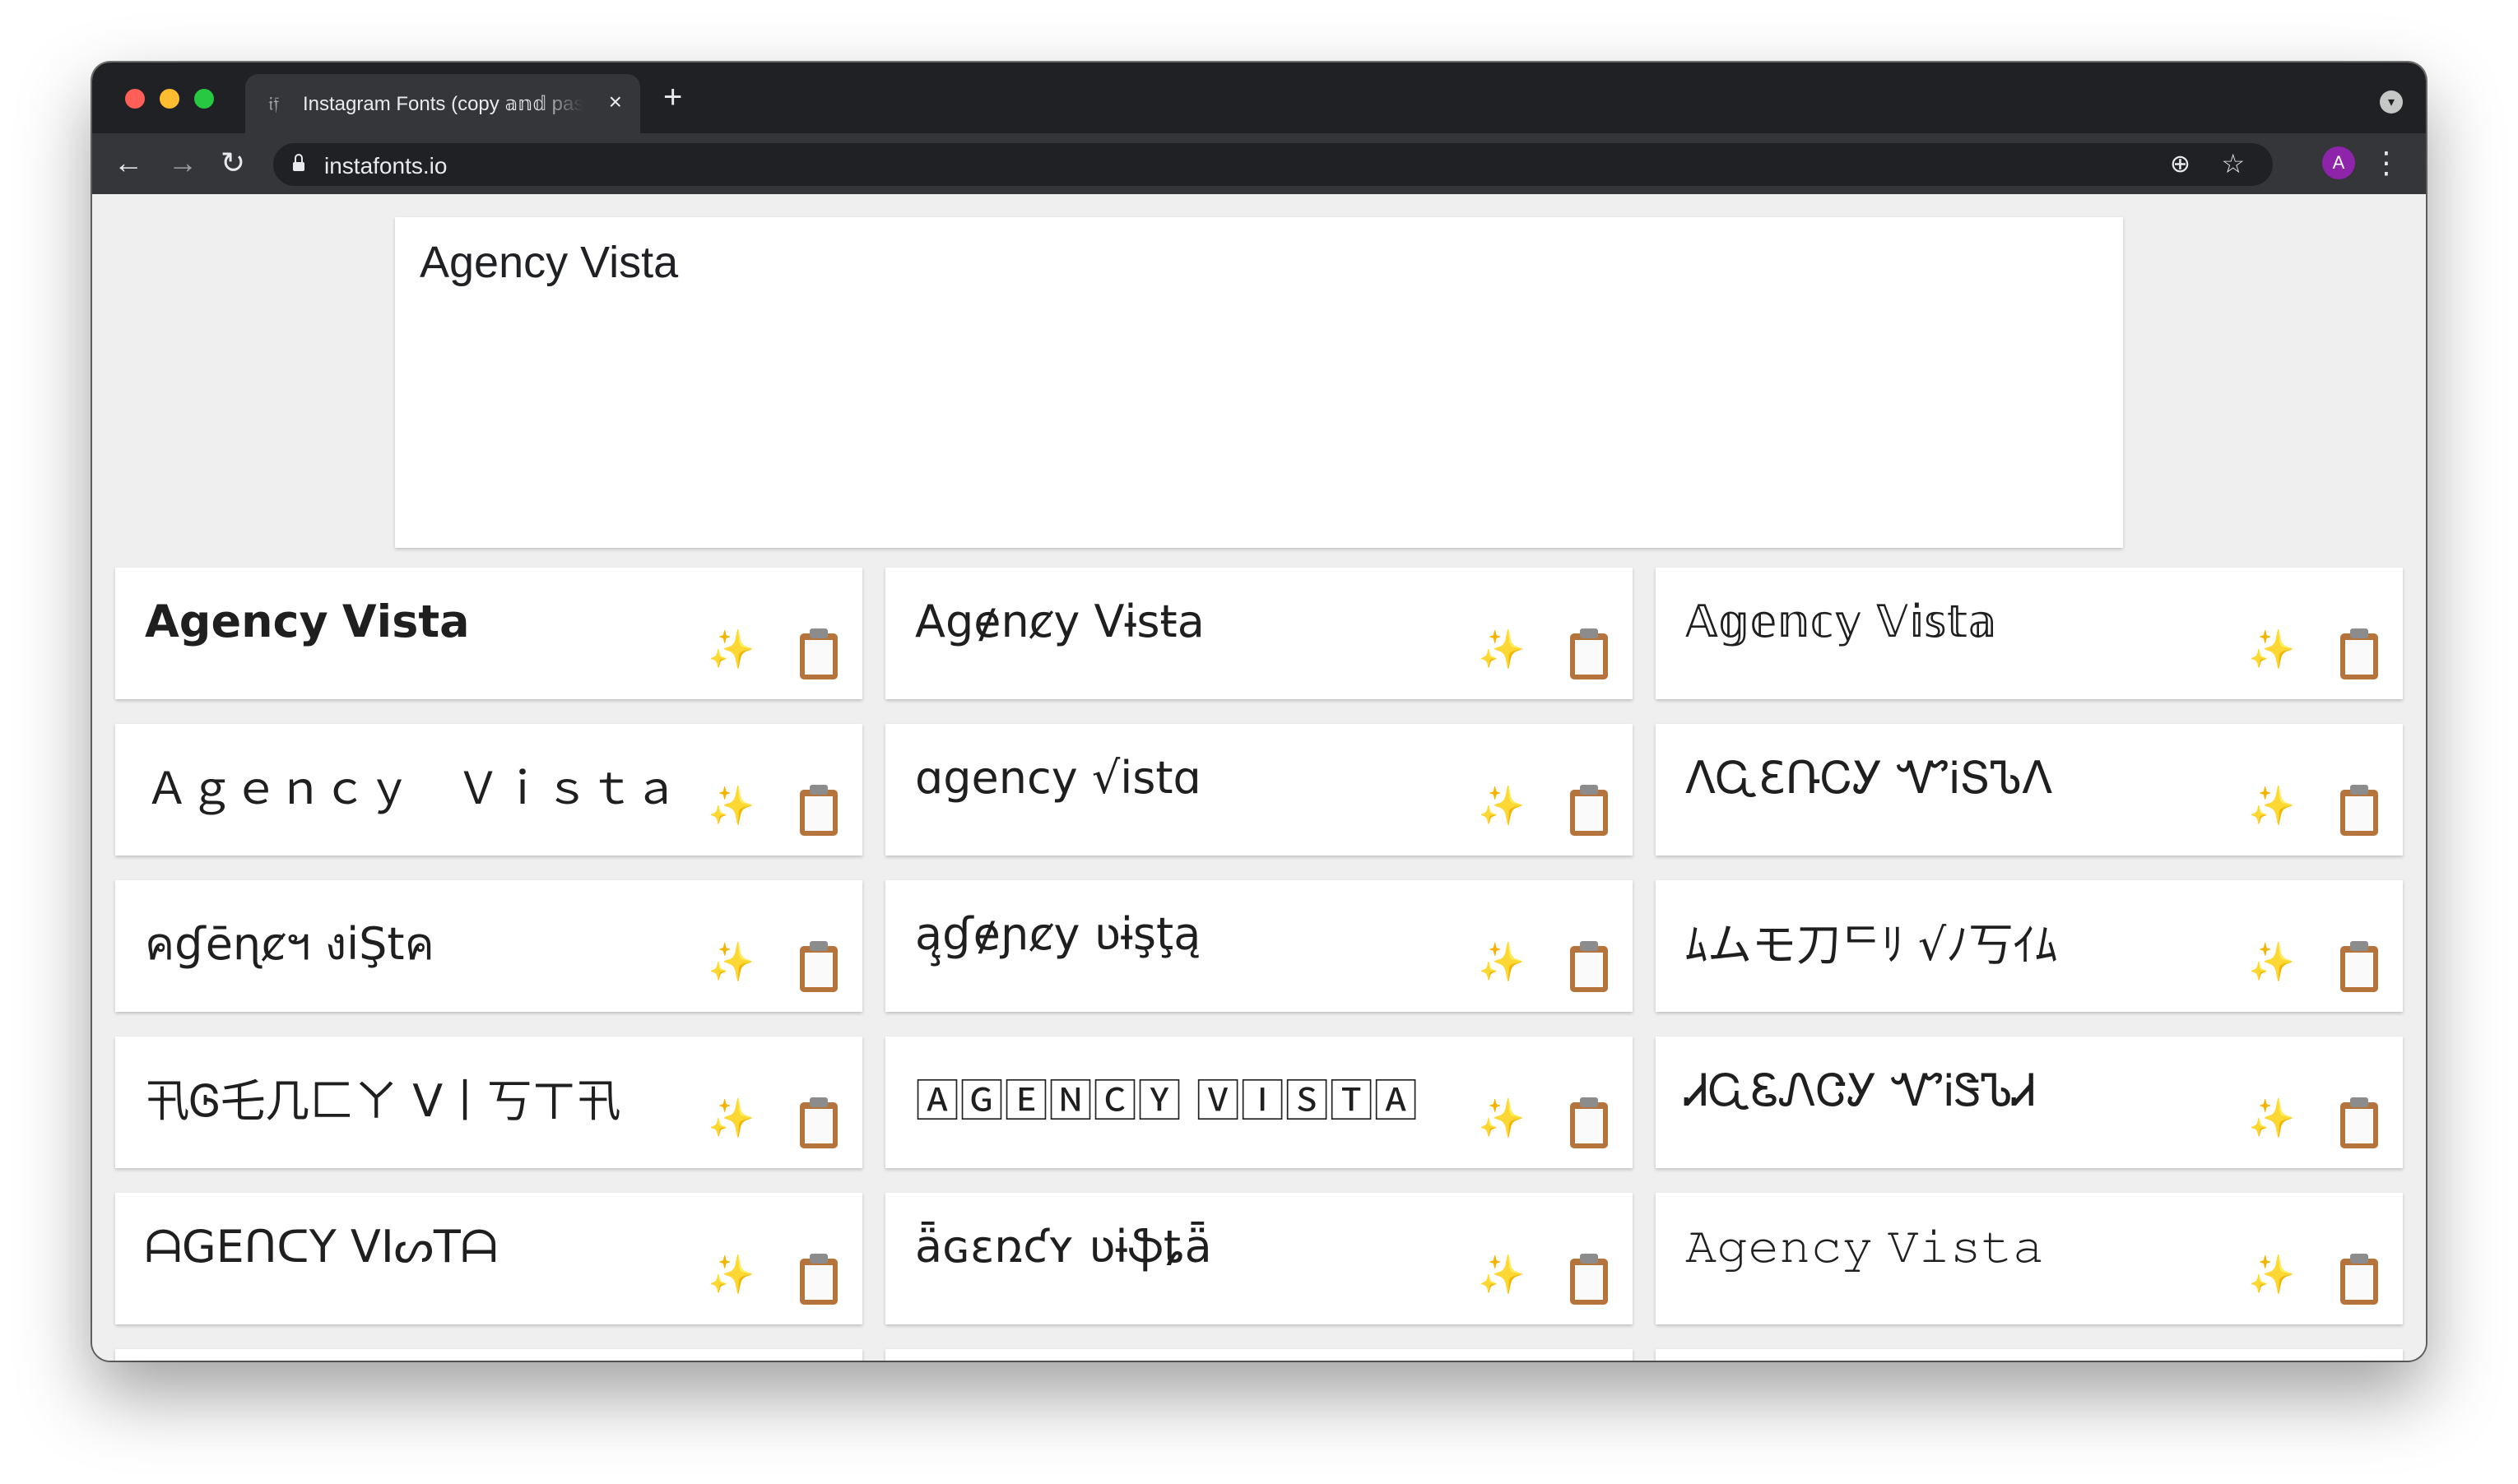 This screenshot has width=2518, height=1484. Describe the element at coordinates (1869, 778) in the screenshot. I see `styled-text: ΛᏩƐՌᏟᎩ ᏉᎥՏᏖΛ` at that location.